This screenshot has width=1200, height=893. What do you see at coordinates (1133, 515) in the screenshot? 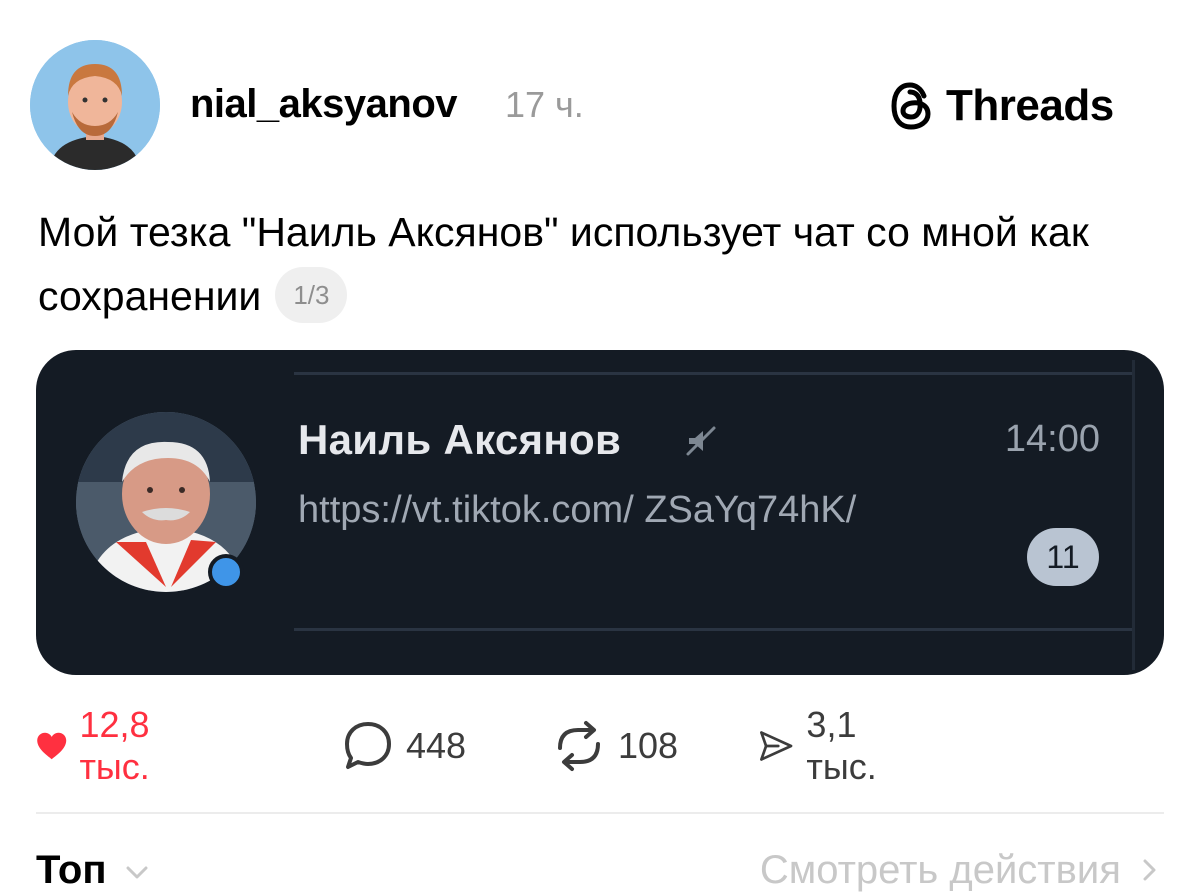
I see `card-edge-line` at bounding box center [1133, 515].